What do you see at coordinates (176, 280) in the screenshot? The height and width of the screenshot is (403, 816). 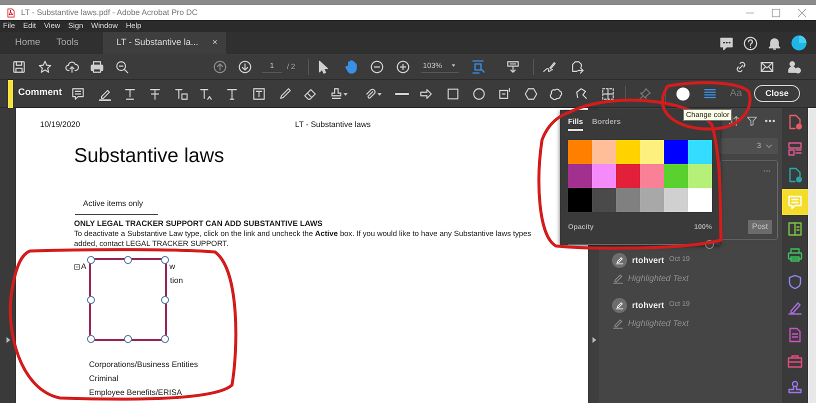 I see `tree-item-text: tion` at bounding box center [176, 280].